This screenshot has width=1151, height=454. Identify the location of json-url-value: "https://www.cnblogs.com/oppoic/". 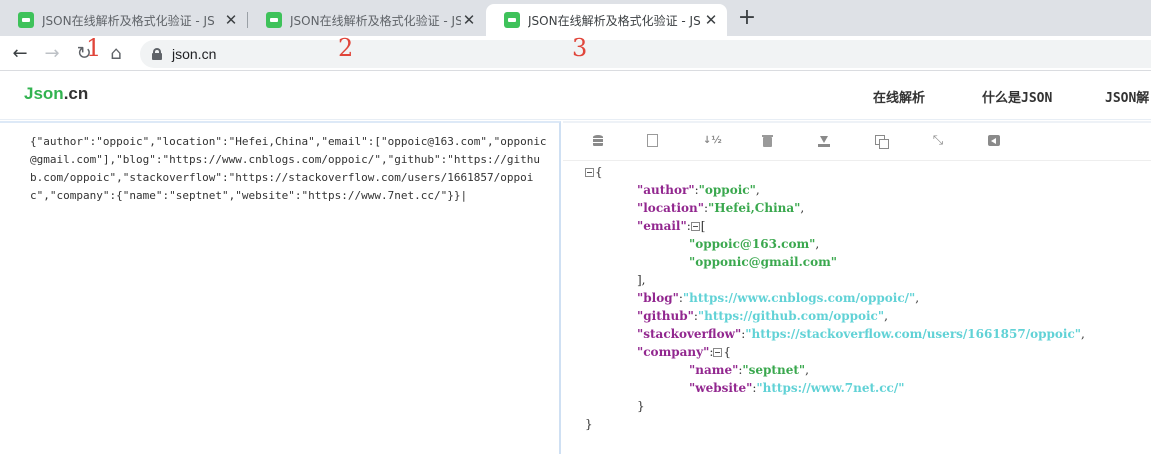
(799, 298).